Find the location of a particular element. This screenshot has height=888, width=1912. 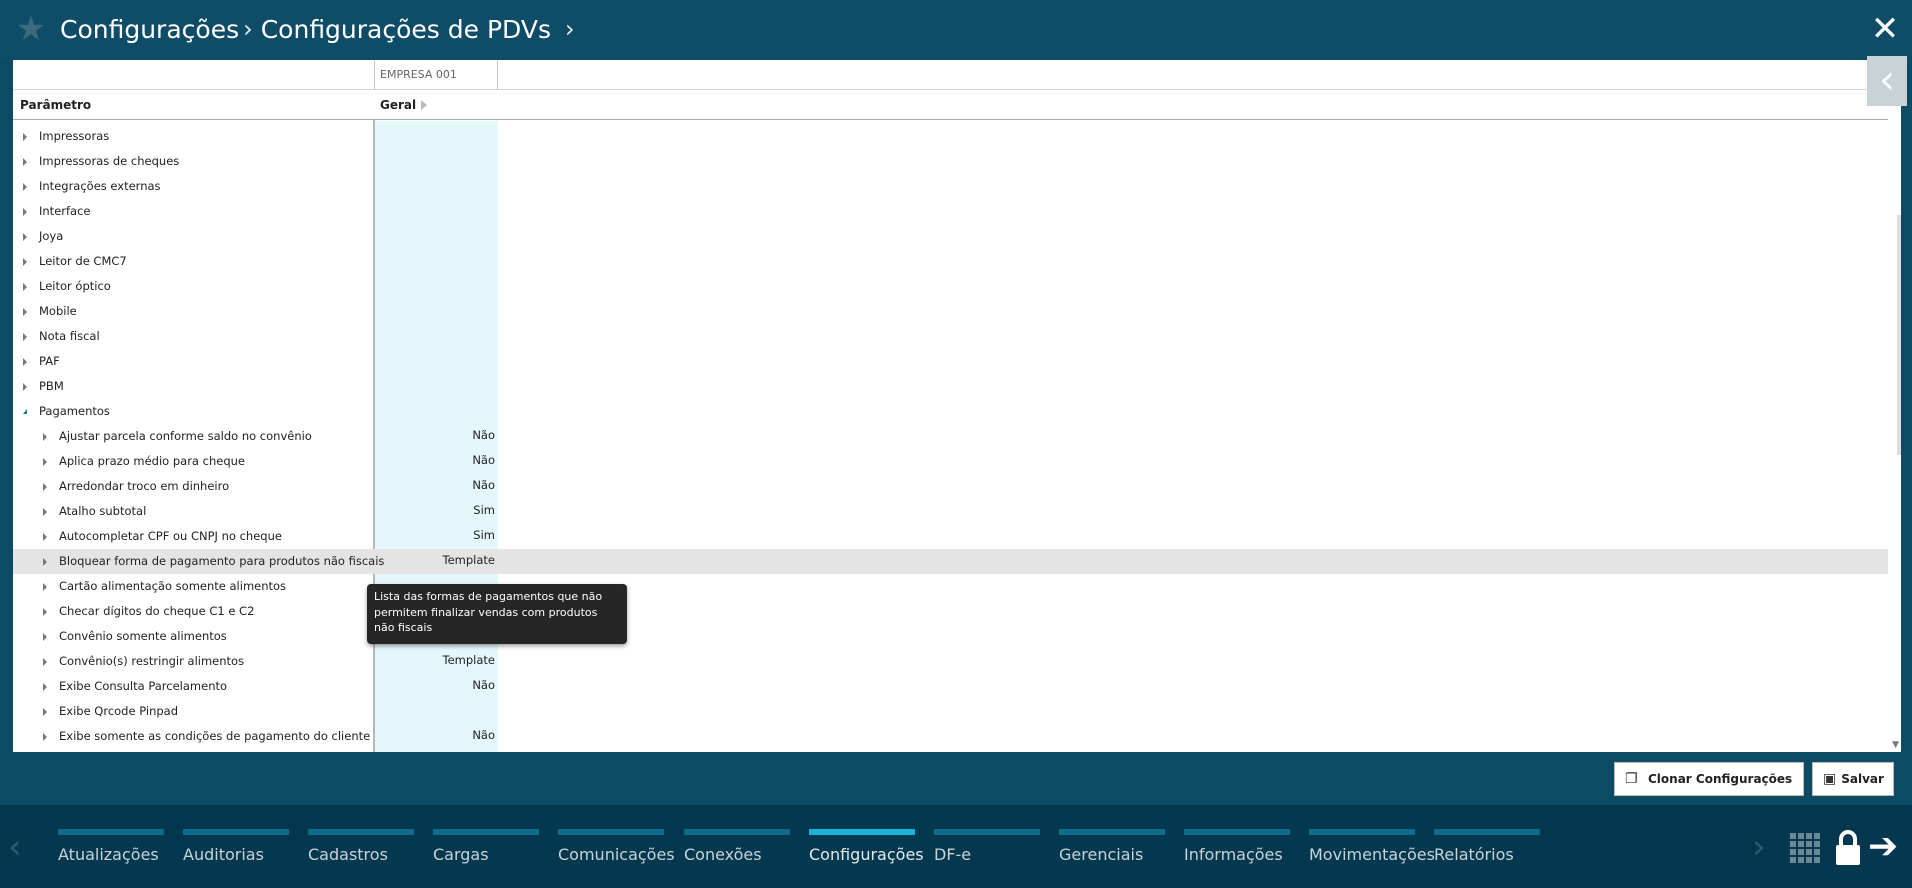

breadcrumb-item-configuracoes: Configurações is located at coordinates (149, 29).